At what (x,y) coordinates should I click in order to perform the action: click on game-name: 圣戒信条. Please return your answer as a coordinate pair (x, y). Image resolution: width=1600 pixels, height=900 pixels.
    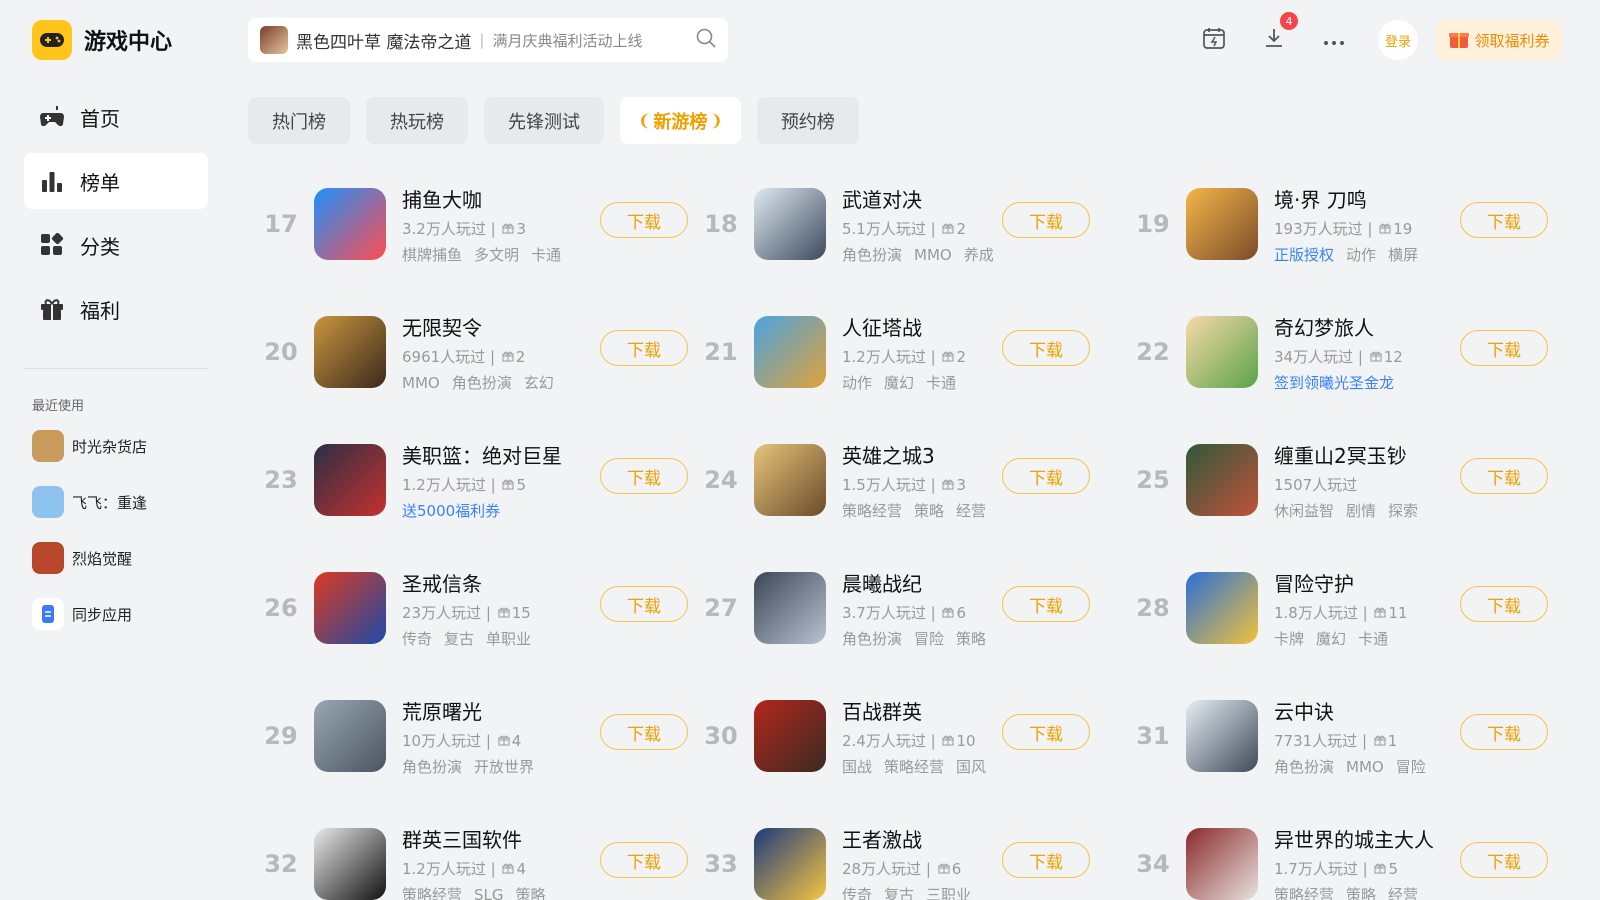
    Looking at the image, I should click on (491, 582).